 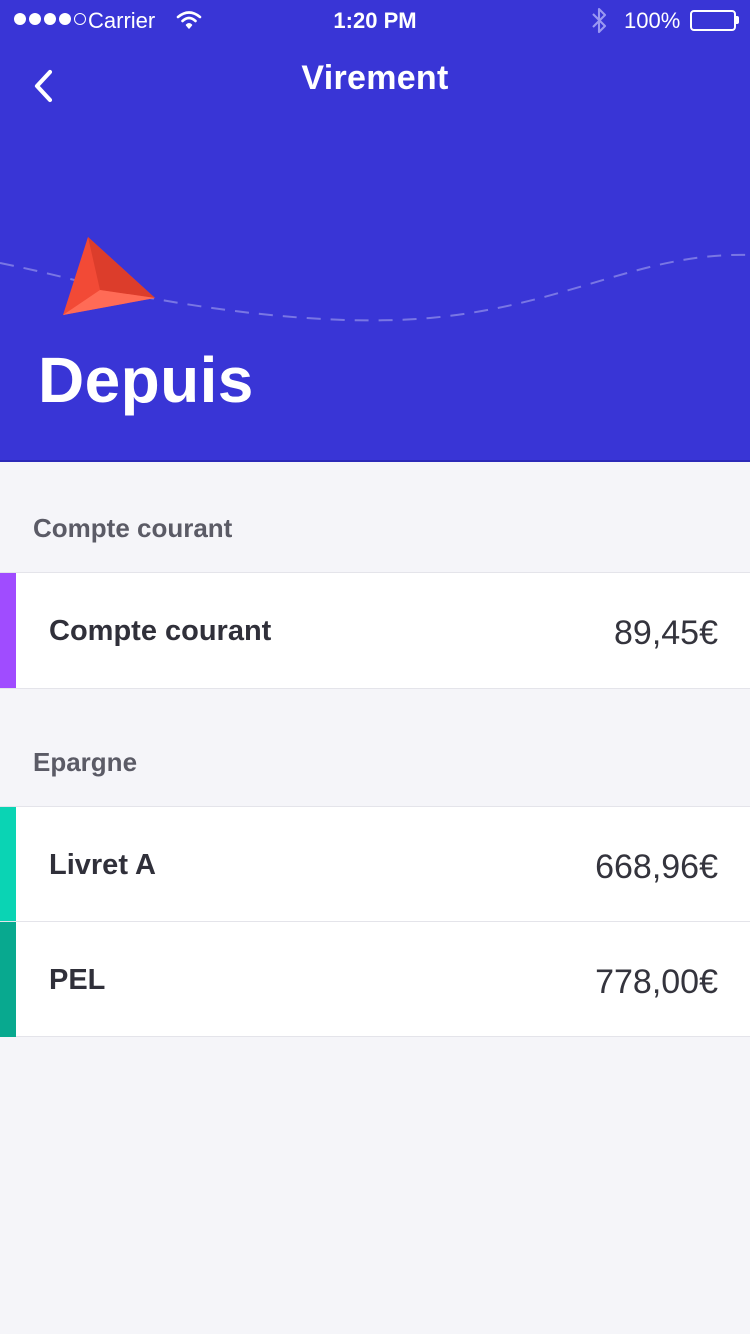 What do you see at coordinates (133, 528) in the screenshot?
I see `section-title-compte-courant: Compte courant` at bounding box center [133, 528].